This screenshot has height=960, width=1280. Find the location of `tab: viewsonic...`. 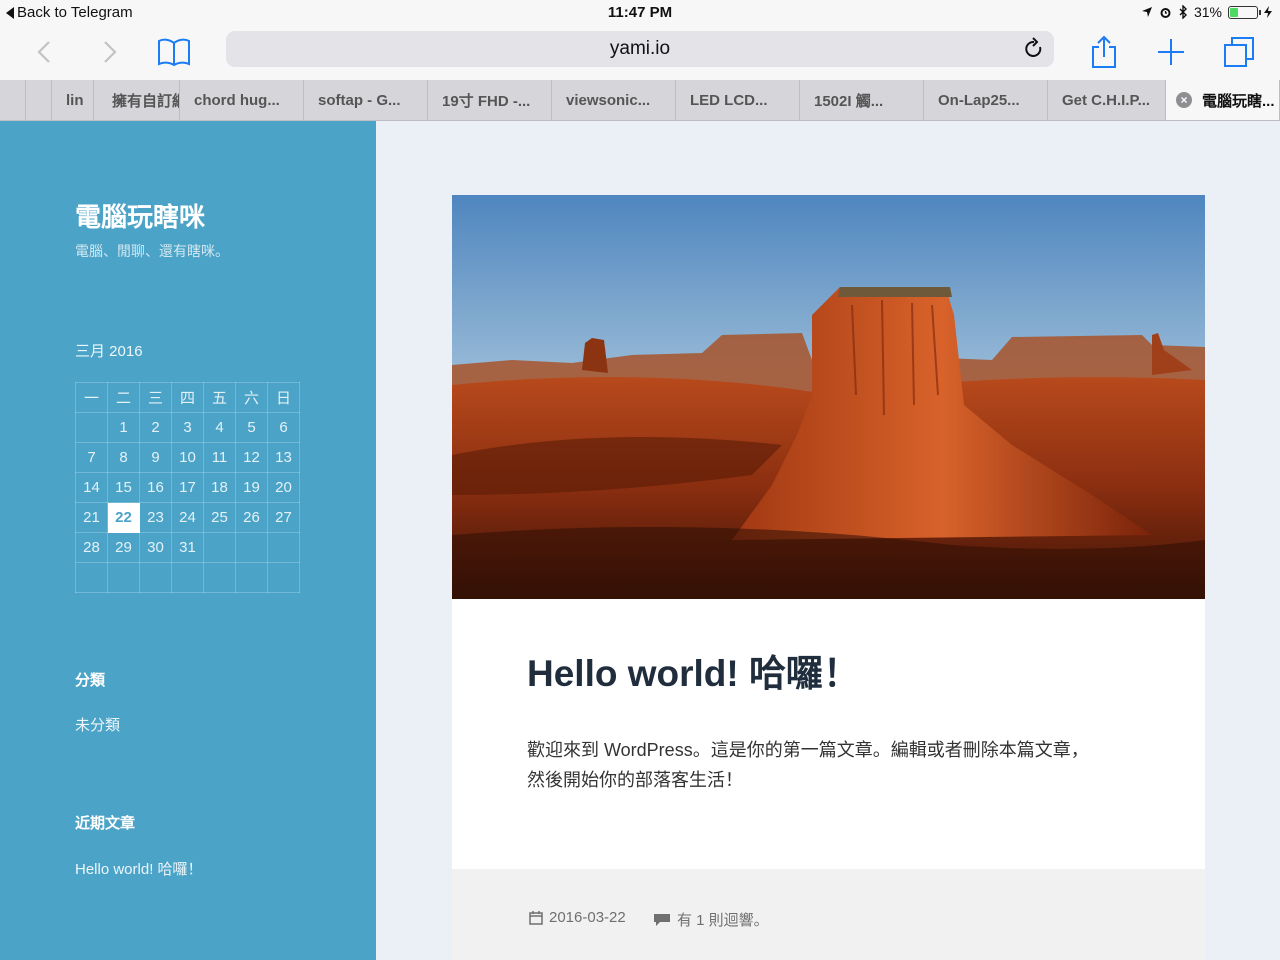

tab: viewsonic... is located at coordinates (614, 100).